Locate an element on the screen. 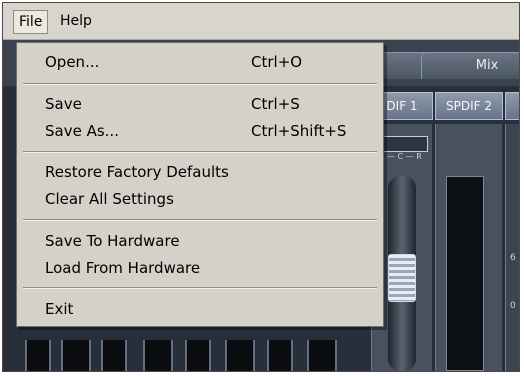  menu-item-open: Open... Ctrl+O is located at coordinates (200, 62).